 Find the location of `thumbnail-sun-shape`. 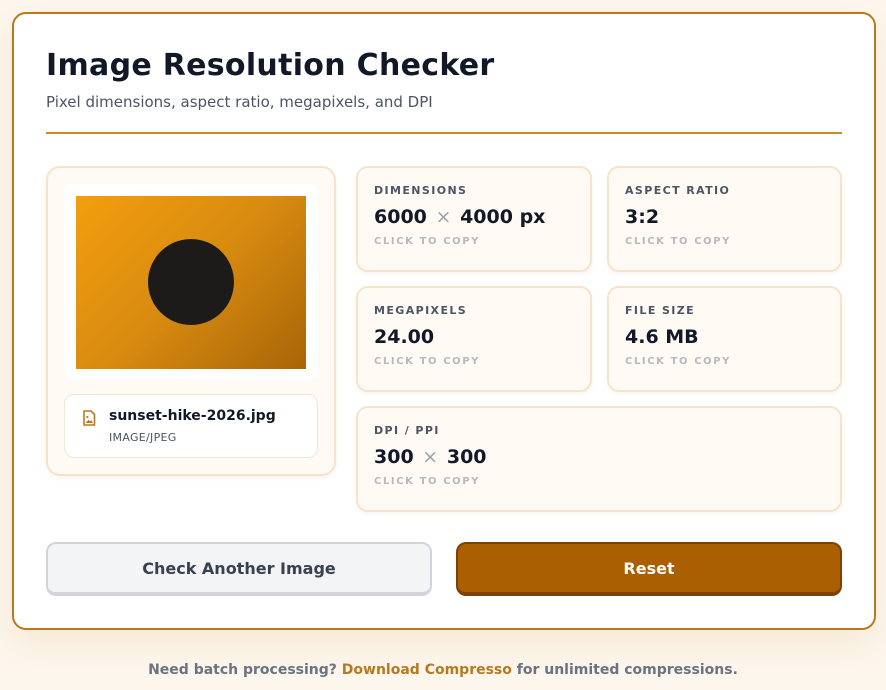

thumbnail-sun-shape is located at coordinates (191, 282).